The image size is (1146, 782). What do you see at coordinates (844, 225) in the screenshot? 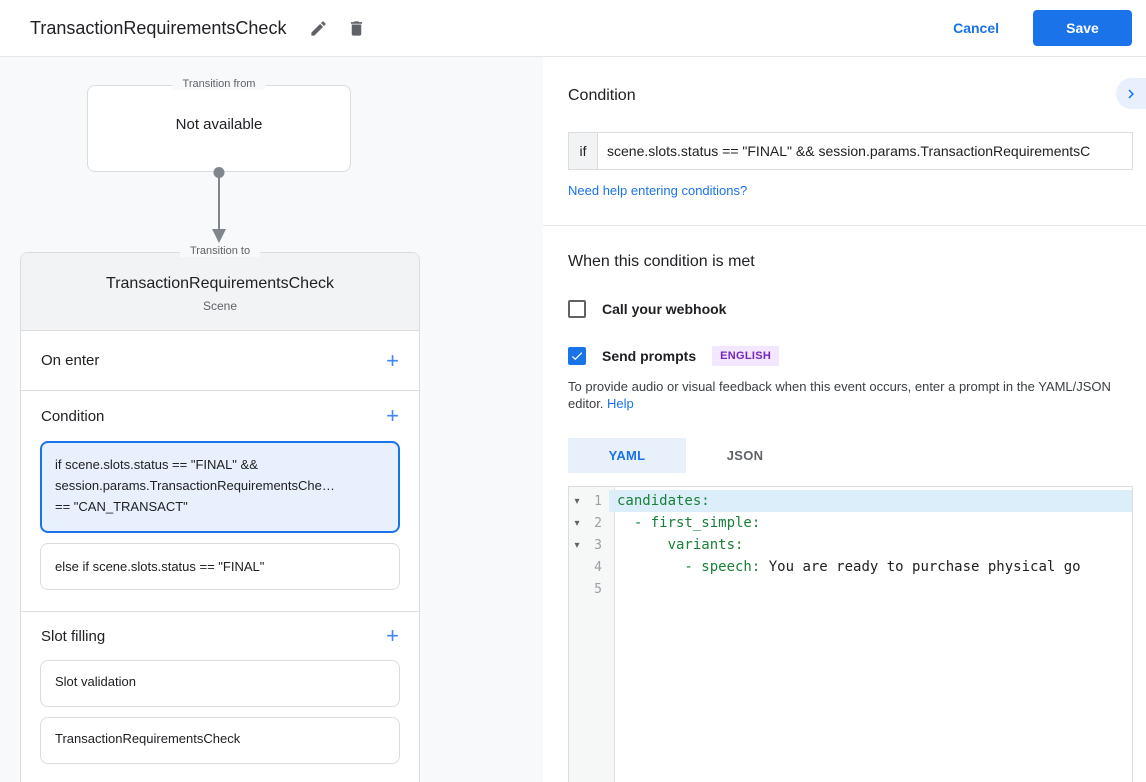
I see `section-divider` at bounding box center [844, 225].